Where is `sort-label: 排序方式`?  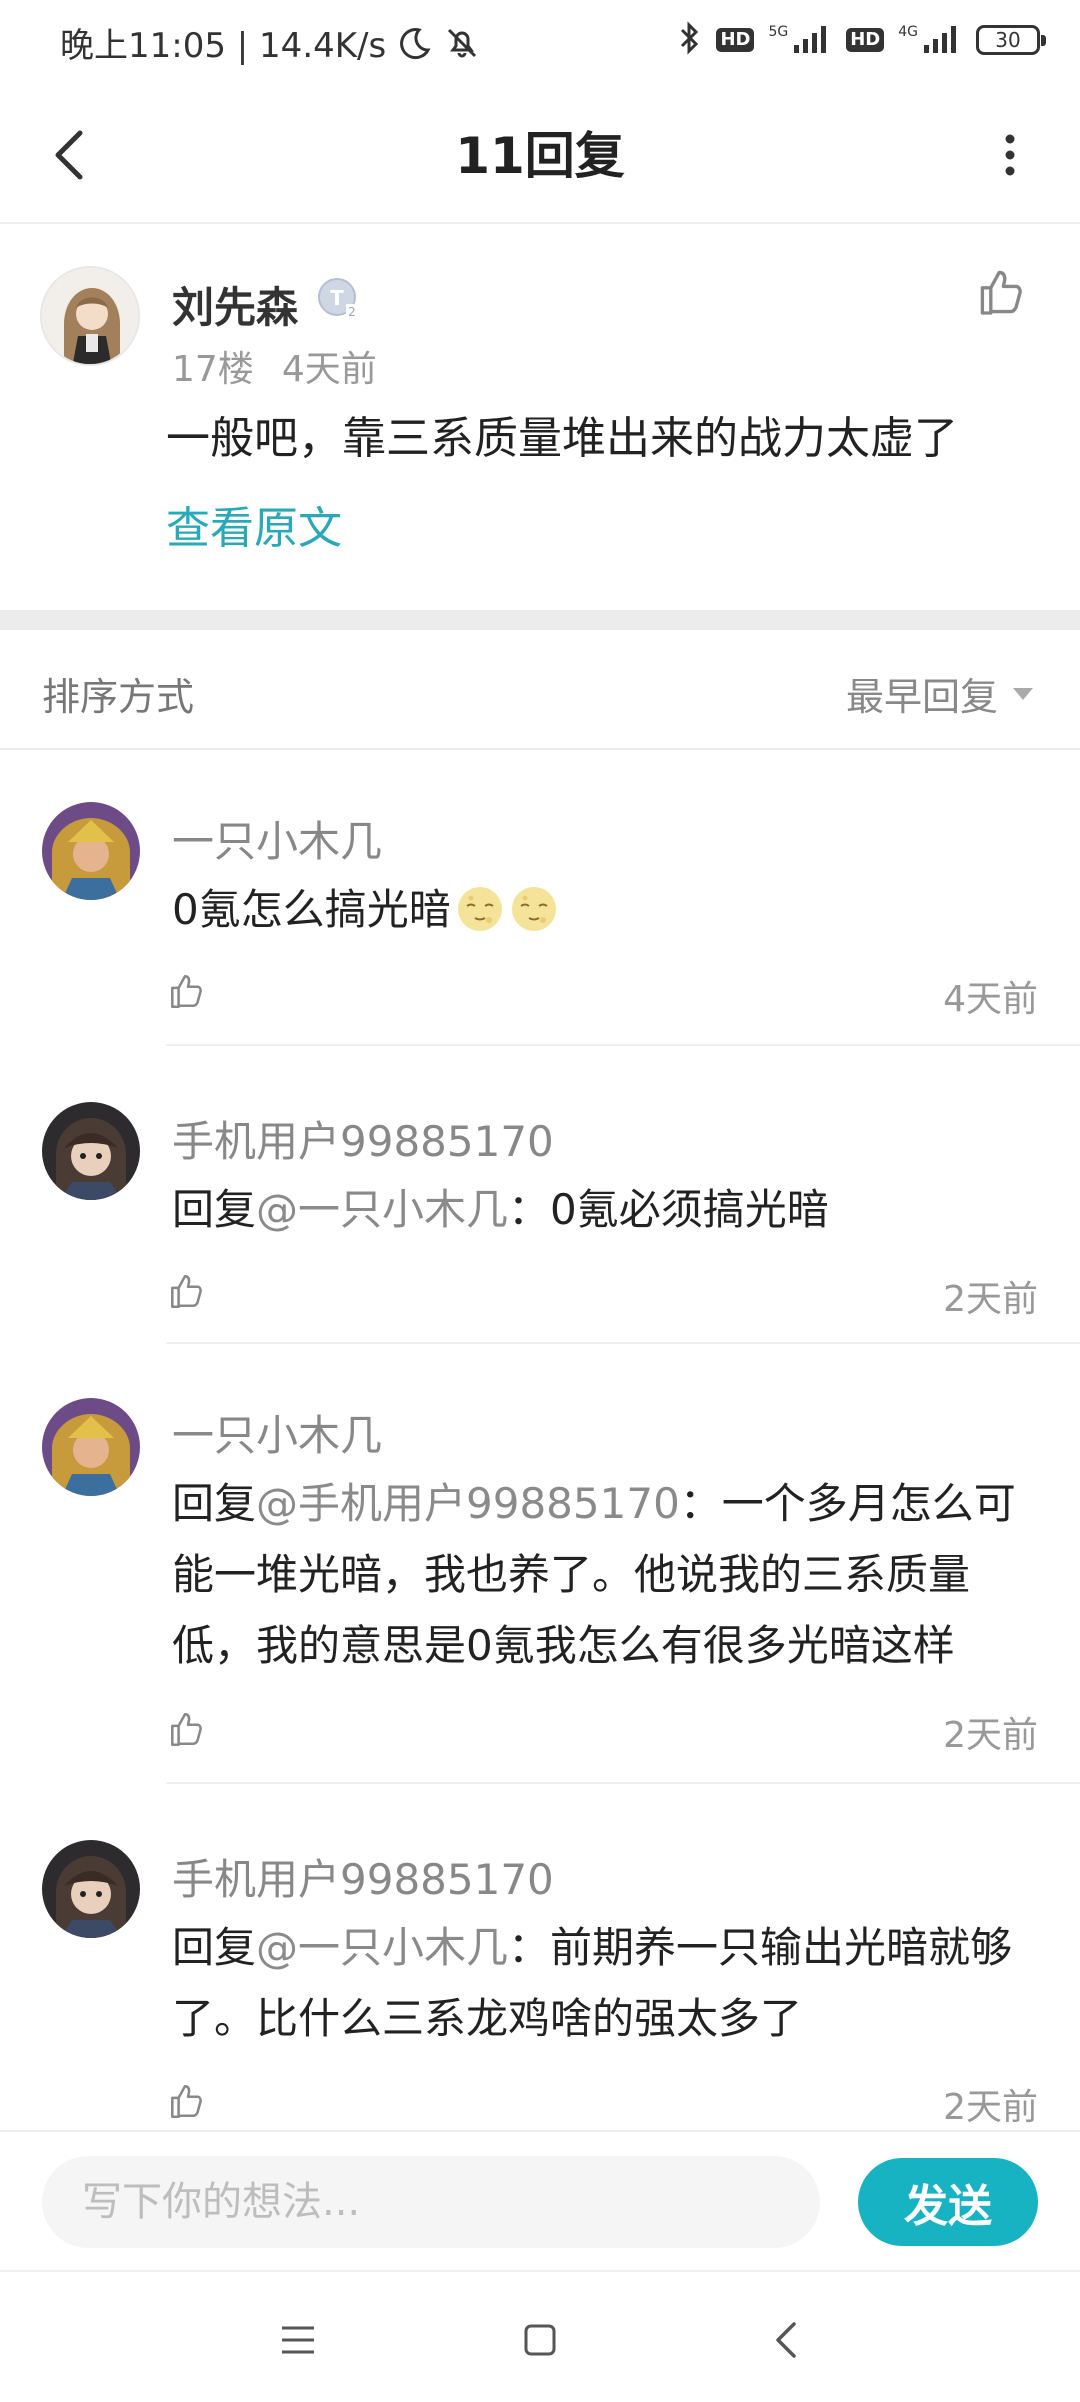
sort-label: 排序方式 is located at coordinates (118, 697).